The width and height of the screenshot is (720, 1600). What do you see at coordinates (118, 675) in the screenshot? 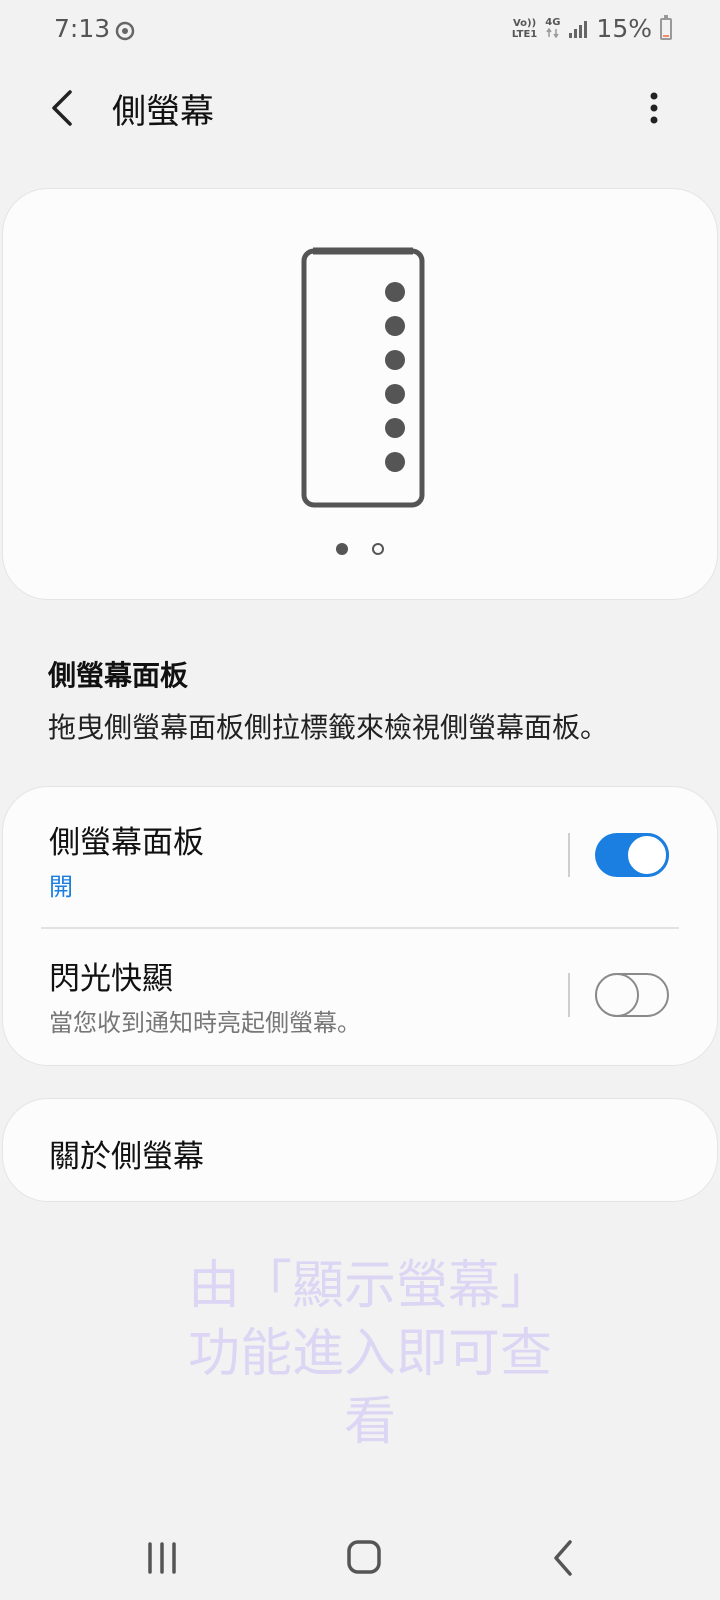
I see `section-heading: 側螢幕面板` at bounding box center [118, 675].